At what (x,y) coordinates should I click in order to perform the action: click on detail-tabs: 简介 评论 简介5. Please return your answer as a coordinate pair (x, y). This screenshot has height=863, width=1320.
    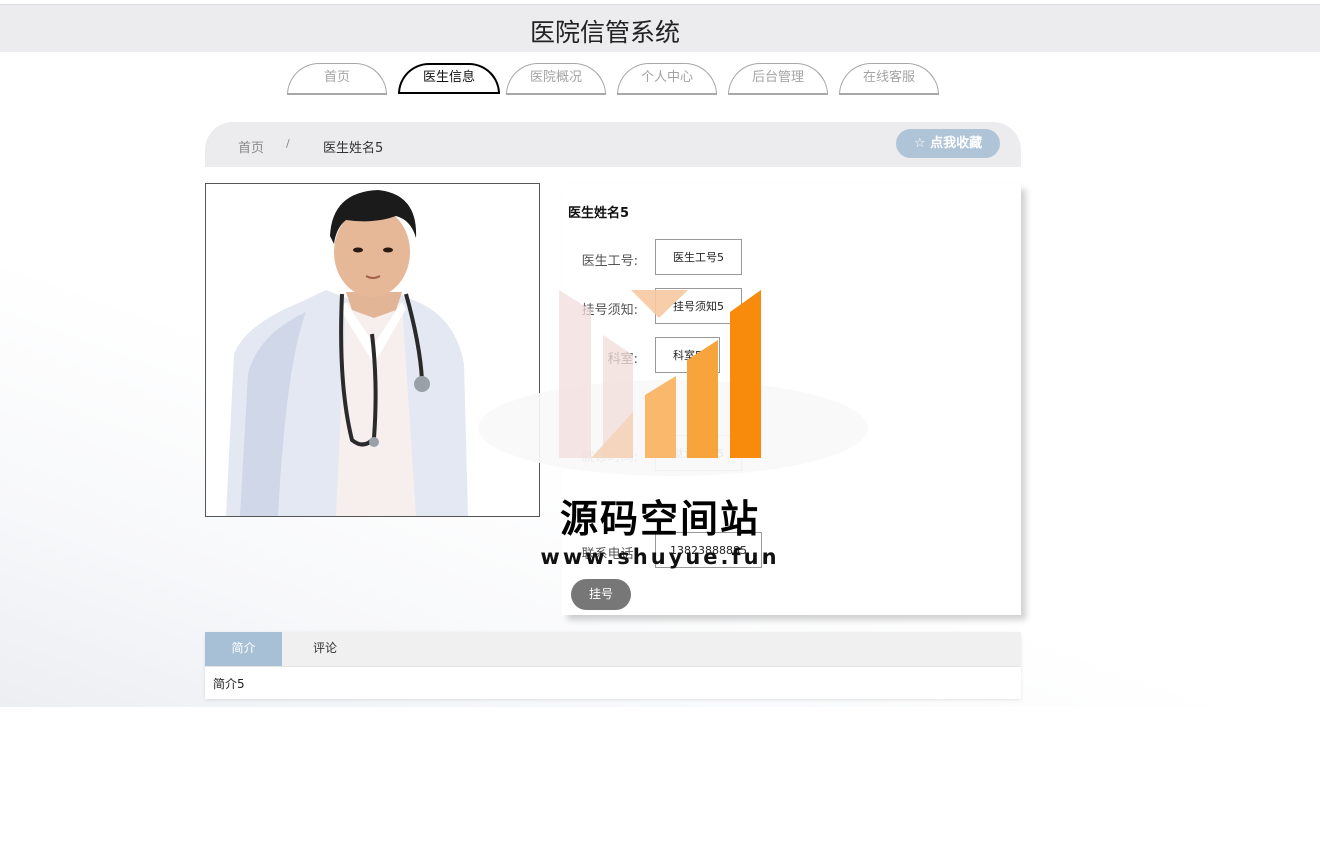
    Looking at the image, I should click on (613, 665).